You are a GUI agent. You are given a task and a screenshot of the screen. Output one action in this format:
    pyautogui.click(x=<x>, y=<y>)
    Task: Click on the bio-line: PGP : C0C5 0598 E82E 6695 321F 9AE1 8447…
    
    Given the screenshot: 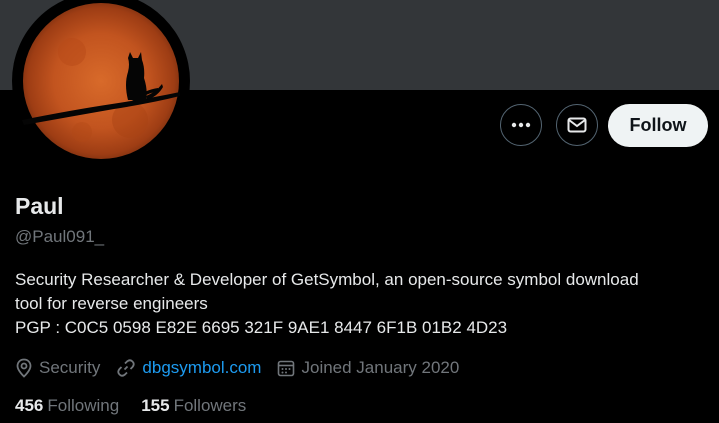 What is the action you would take?
    pyautogui.click(x=261, y=327)
    